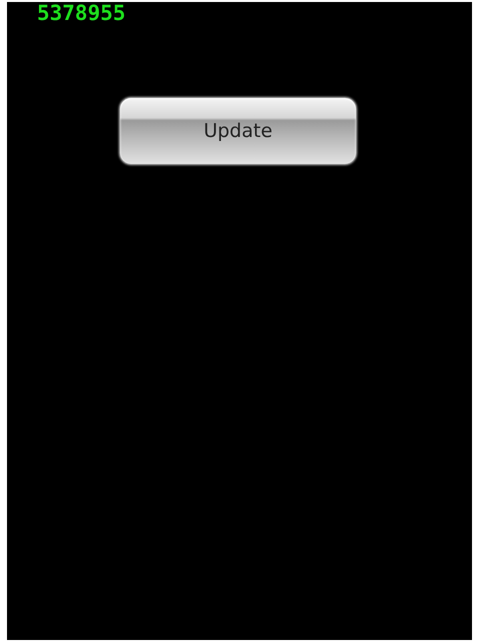 The width and height of the screenshot is (480, 643). Describe the element at coordinates (238, 131) in the screenshot. I see `update-button: Update` at that location.